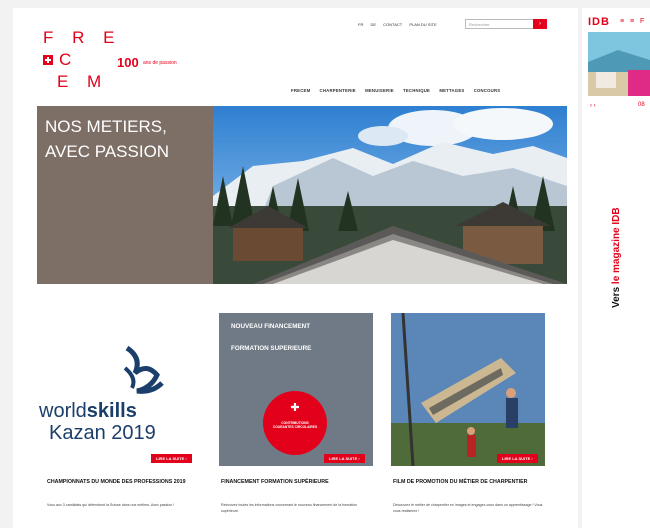 The height and width of the screenshot is (528, 650). I want to click on logo-line-1: F R E, so click(82, 37).